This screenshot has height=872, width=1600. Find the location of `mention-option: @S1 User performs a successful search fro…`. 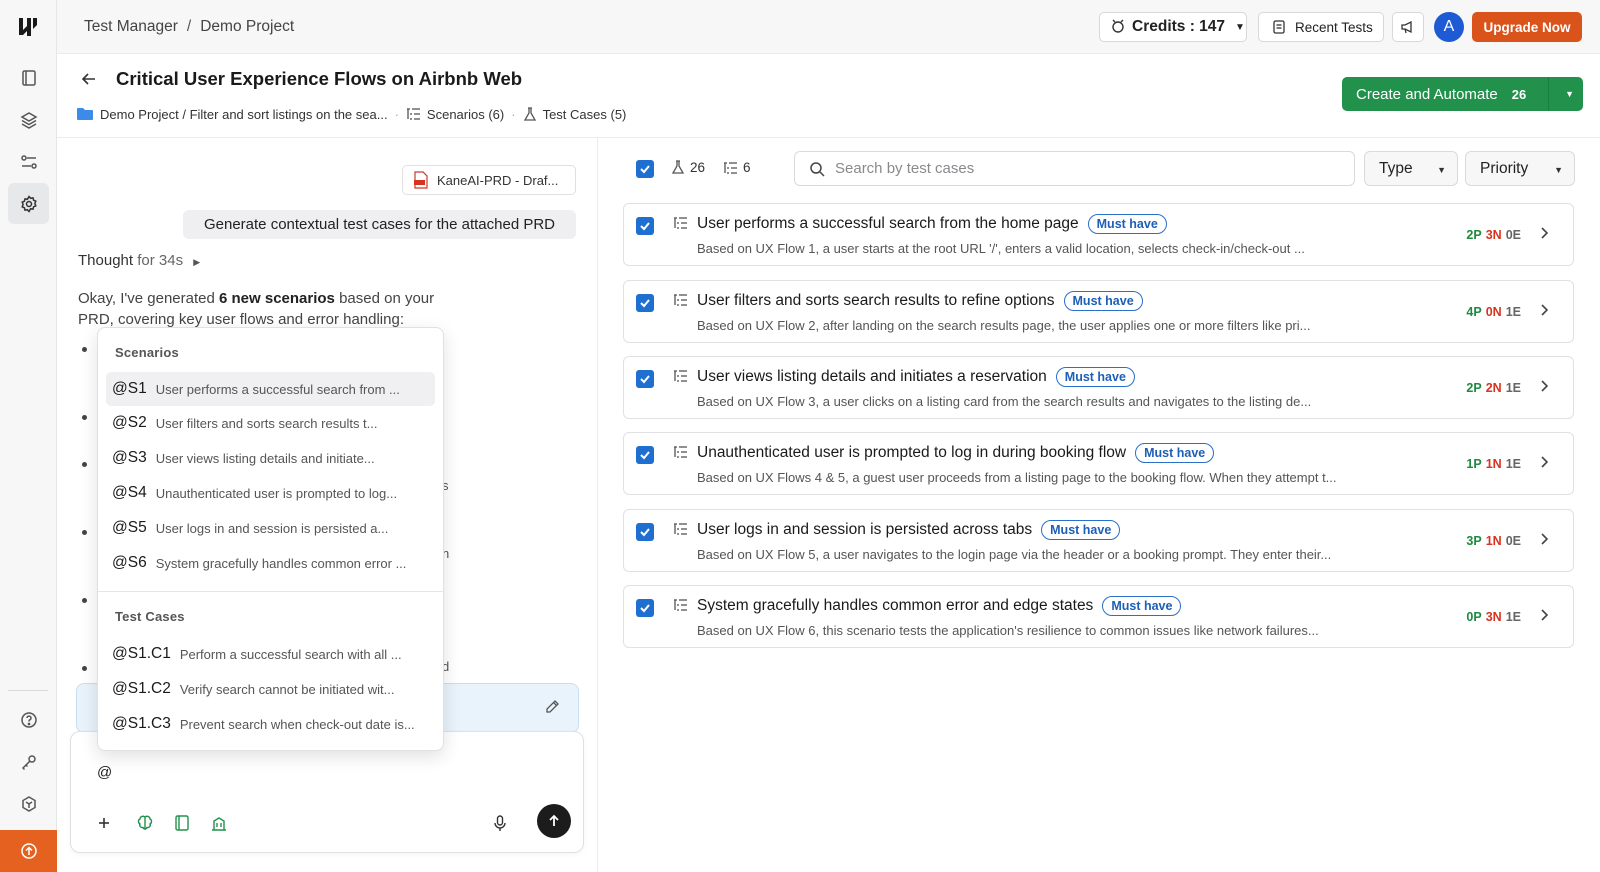

mention-option: @S1 User performs a successful search fro… is located at coordinates (270, 389).